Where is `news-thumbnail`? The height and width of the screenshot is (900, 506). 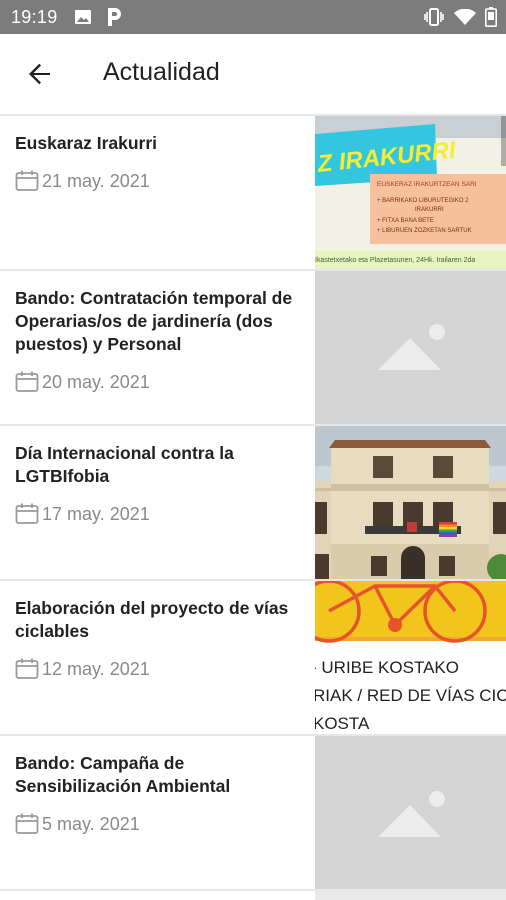
news-thumbnail is located at coordinates (410, 502).